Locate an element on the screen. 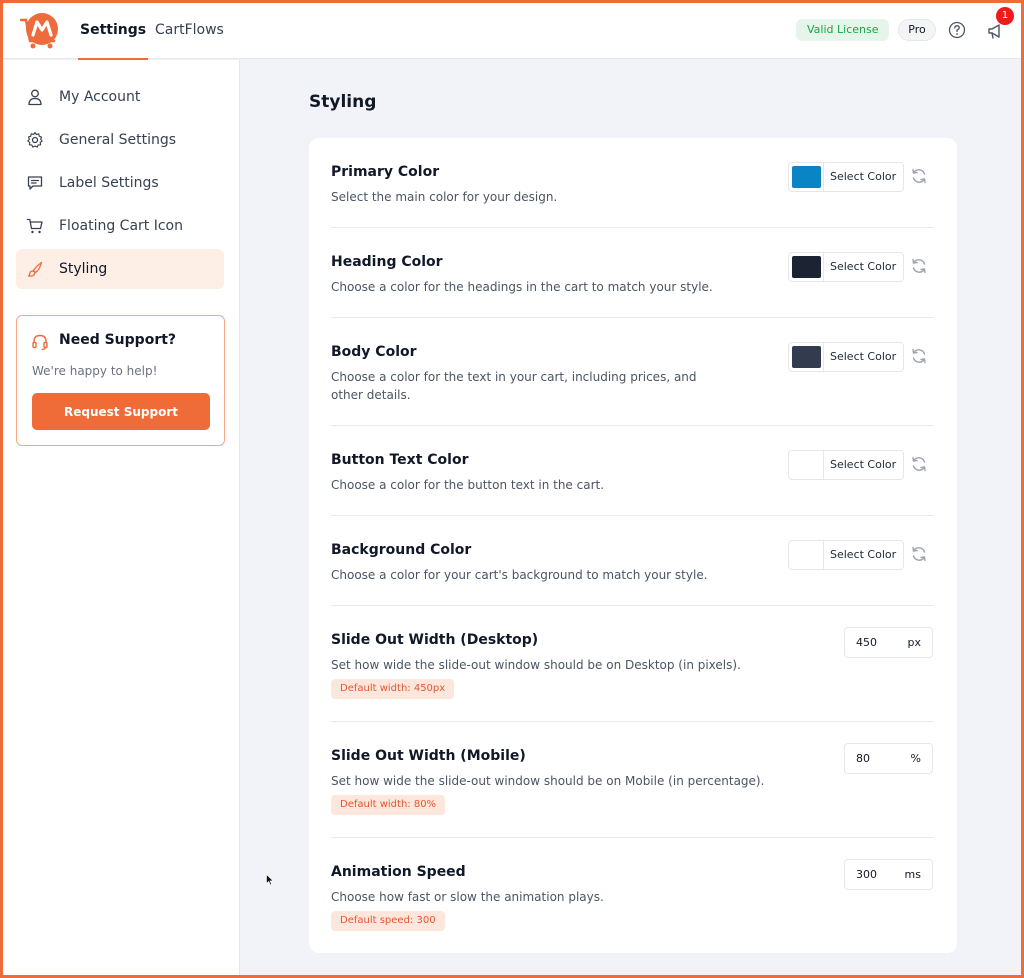  color-picker-background: Select Color is located at coordinates (846, 555).